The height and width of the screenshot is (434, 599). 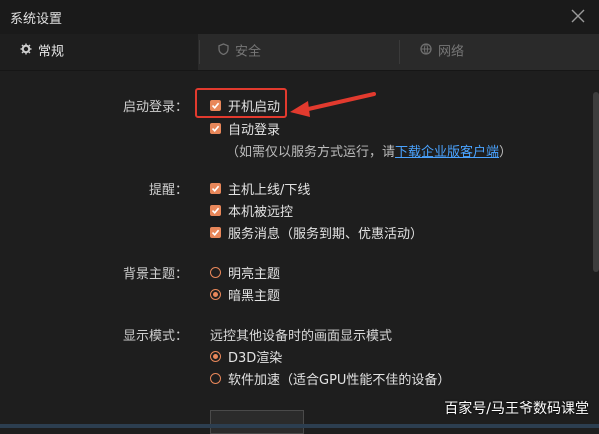 I want to click on tab-network-label: 网络, so click(x=451, y=52).